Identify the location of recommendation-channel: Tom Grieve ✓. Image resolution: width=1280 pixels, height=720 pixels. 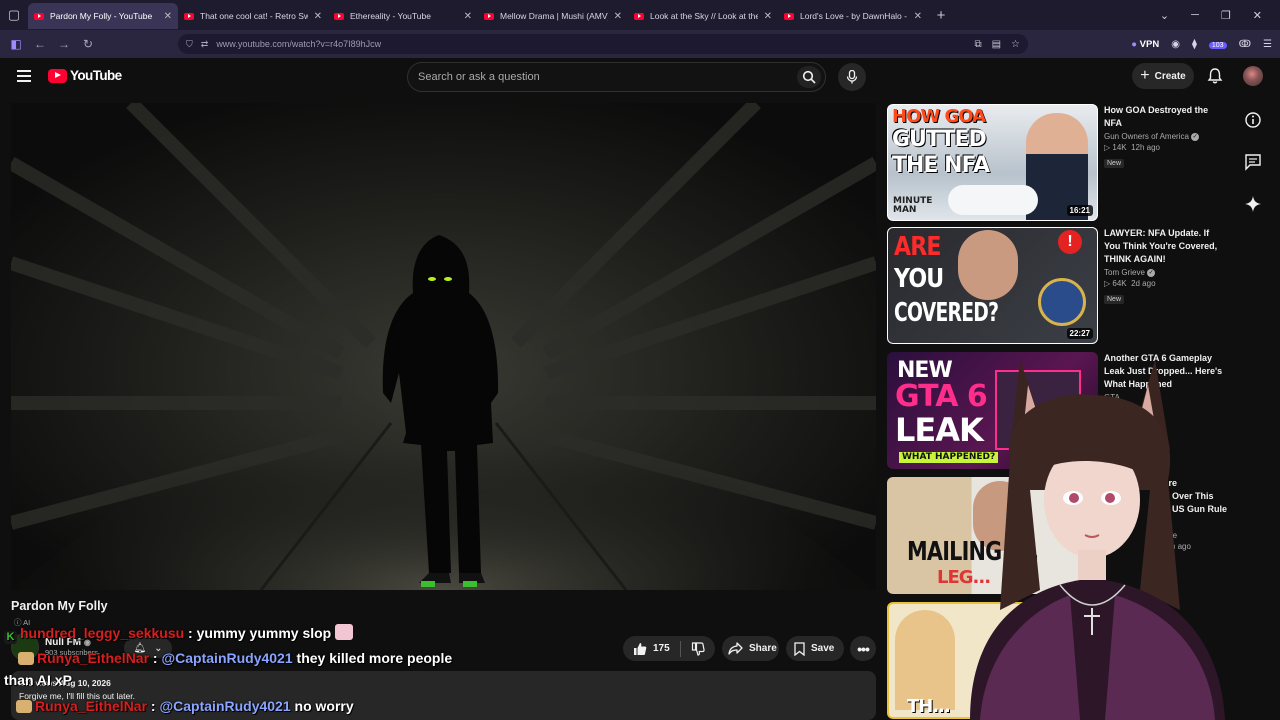
(1165, 272).